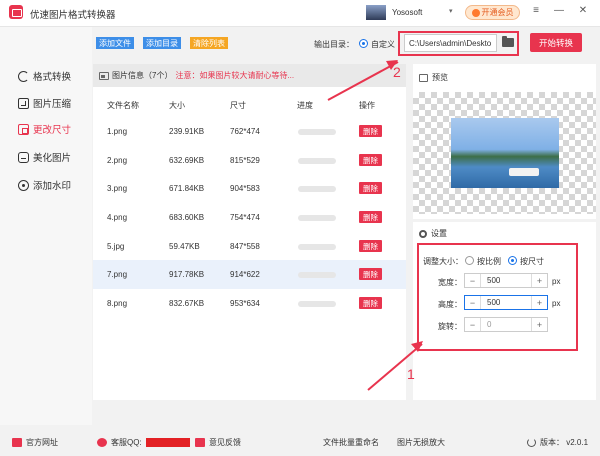 Image resolution: width=600 pixels, height=456 pixels. Describe the element at coordinates (363, 43) in the screenshot. I see `custom-dir-radio` at that location.